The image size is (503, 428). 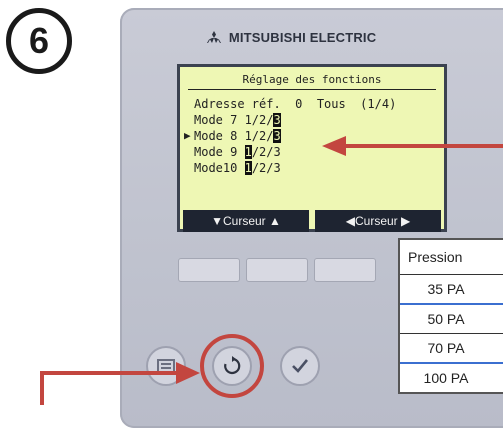 I want to click on brand-header: MITSUBISHI ELECTRIC, so click(x=307, y=37).